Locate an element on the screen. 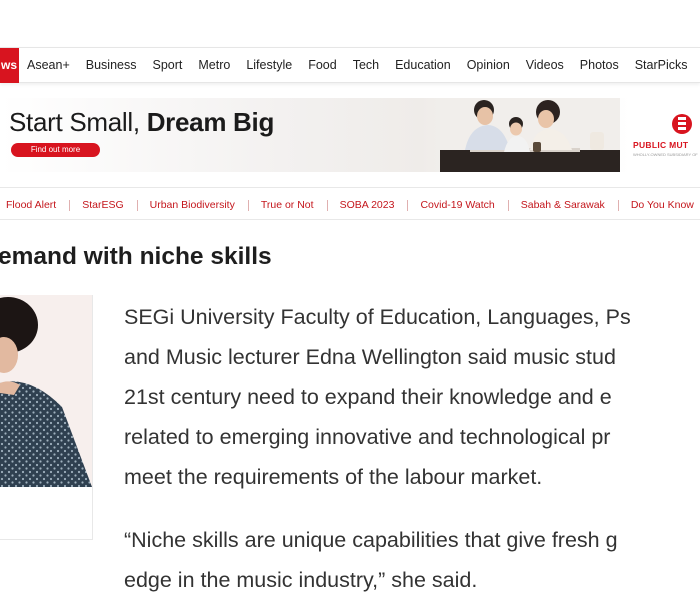 The image size is (700, 615). ad-family-photo is located at coordinates (530, 135).